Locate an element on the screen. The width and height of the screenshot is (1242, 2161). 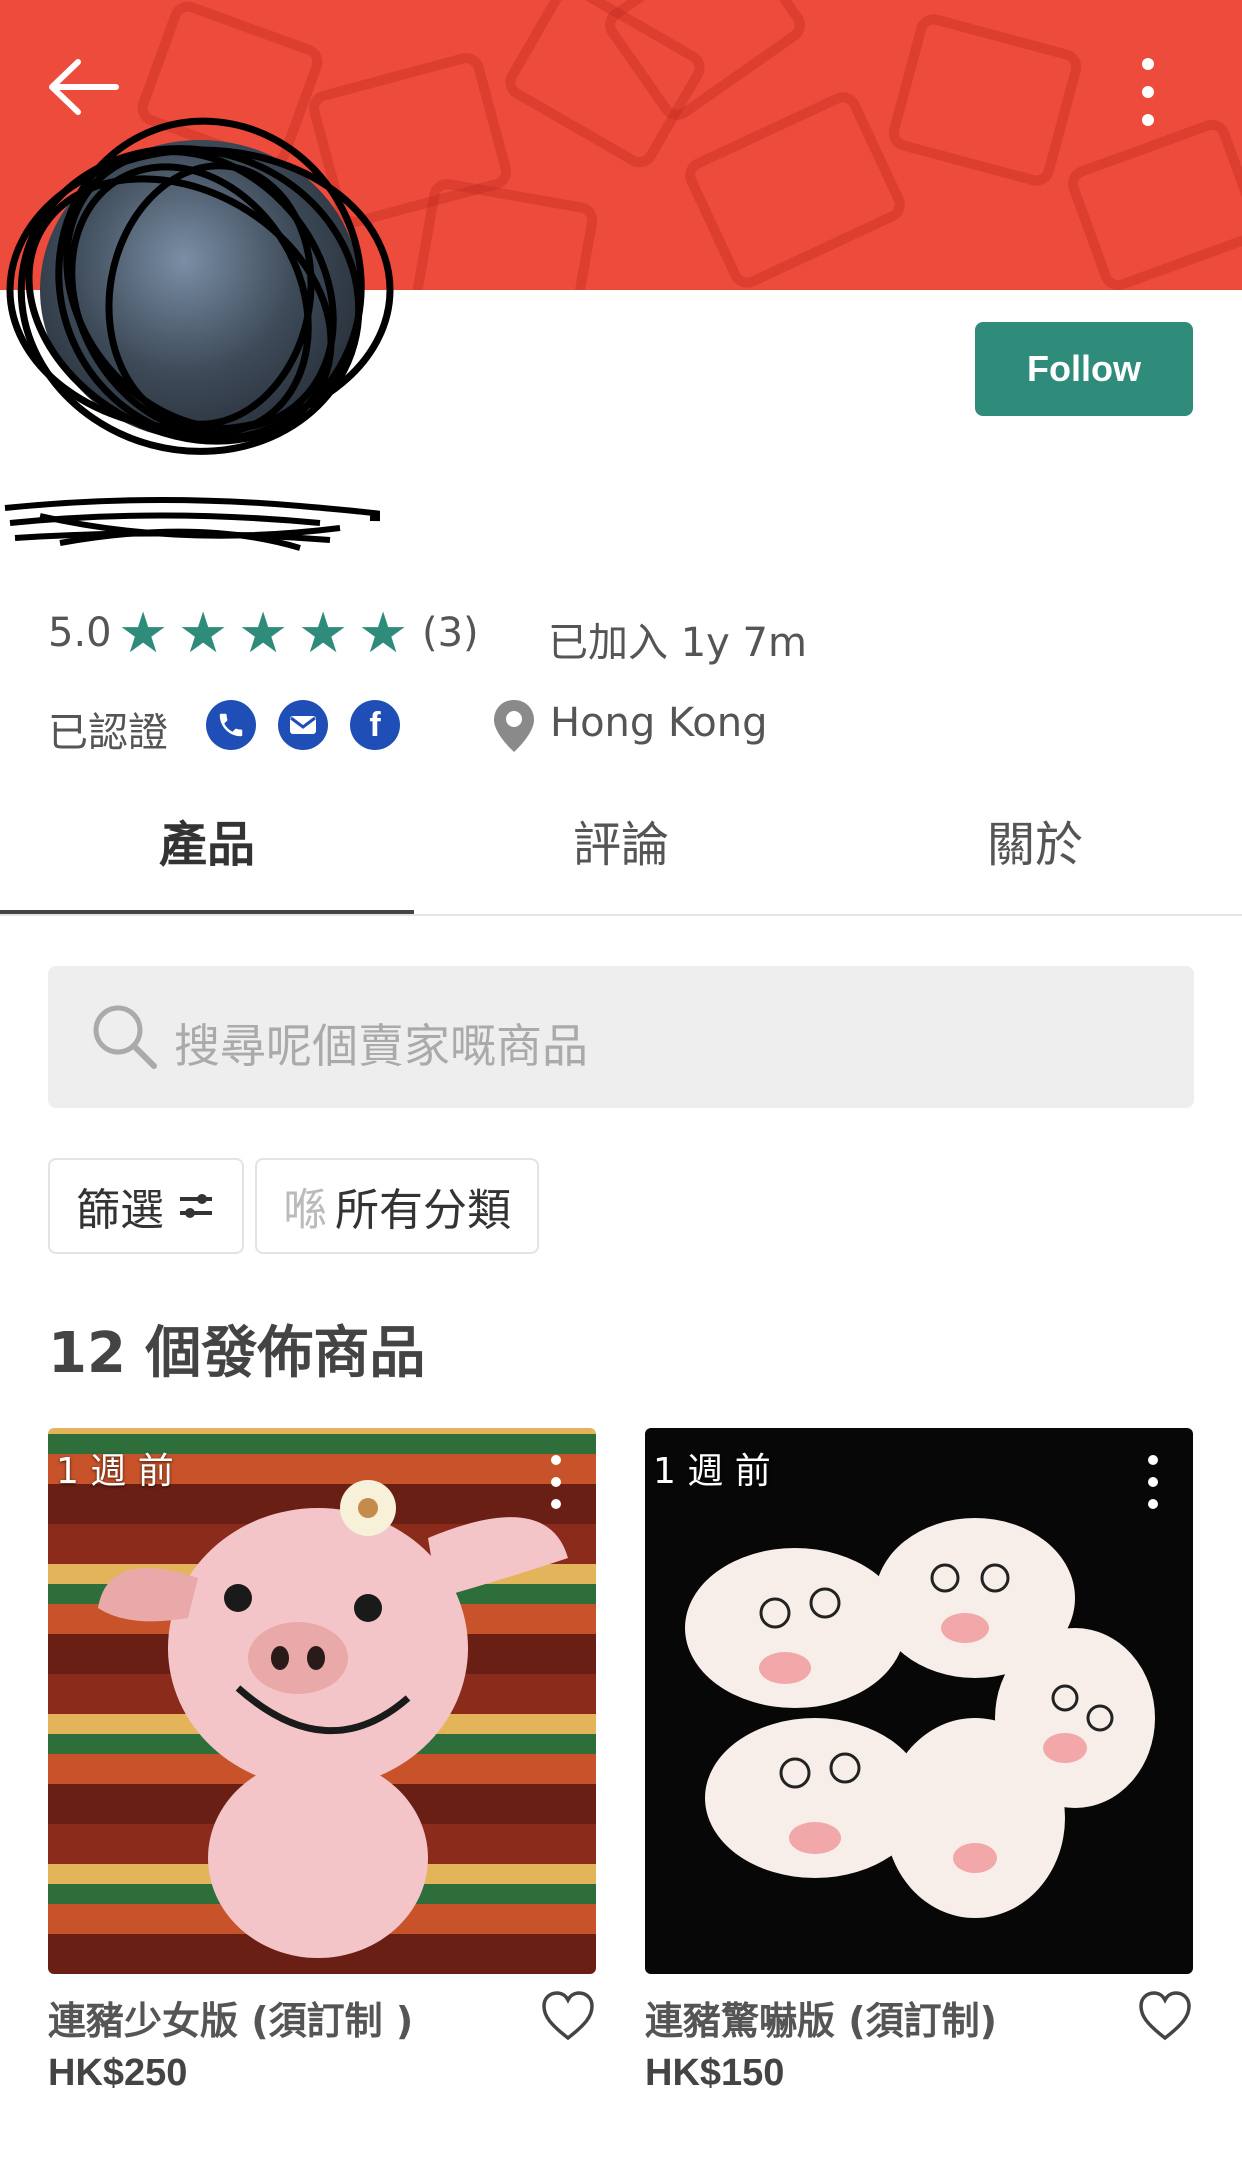
listing-count: 12 個發佈商品 is located at coordinates (237, 1353).